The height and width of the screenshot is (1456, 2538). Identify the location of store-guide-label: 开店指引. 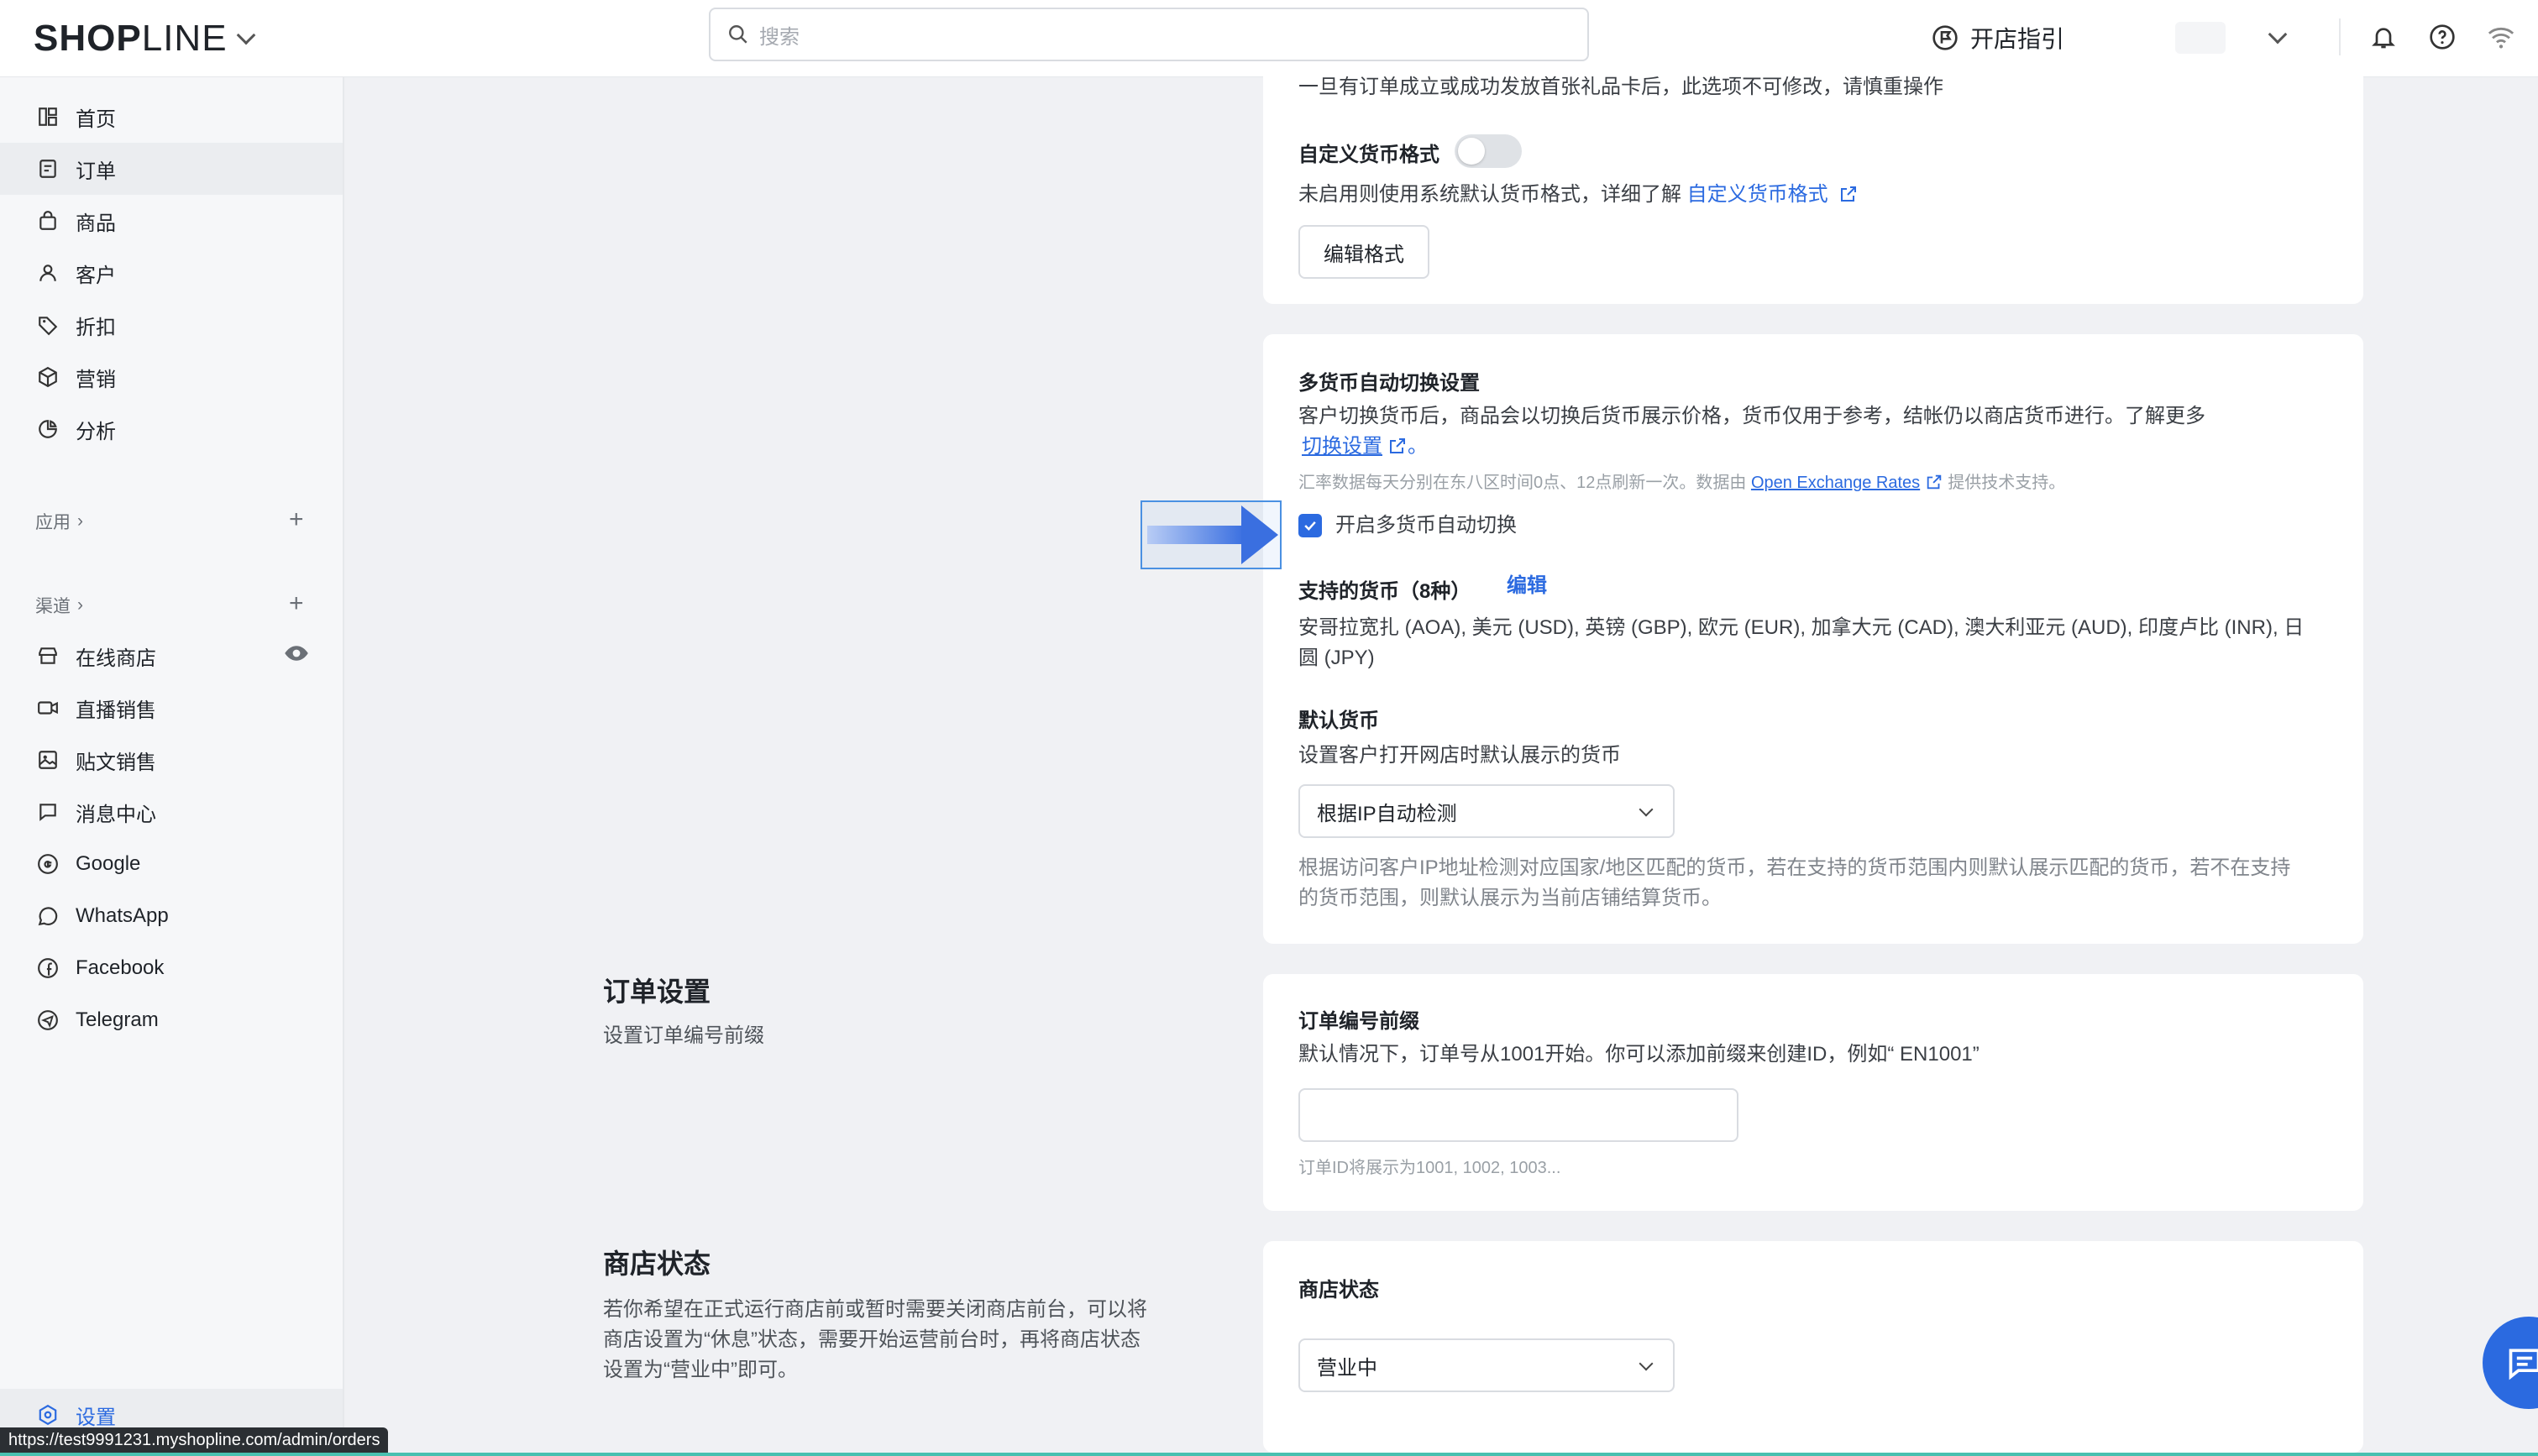
(2018, 39).